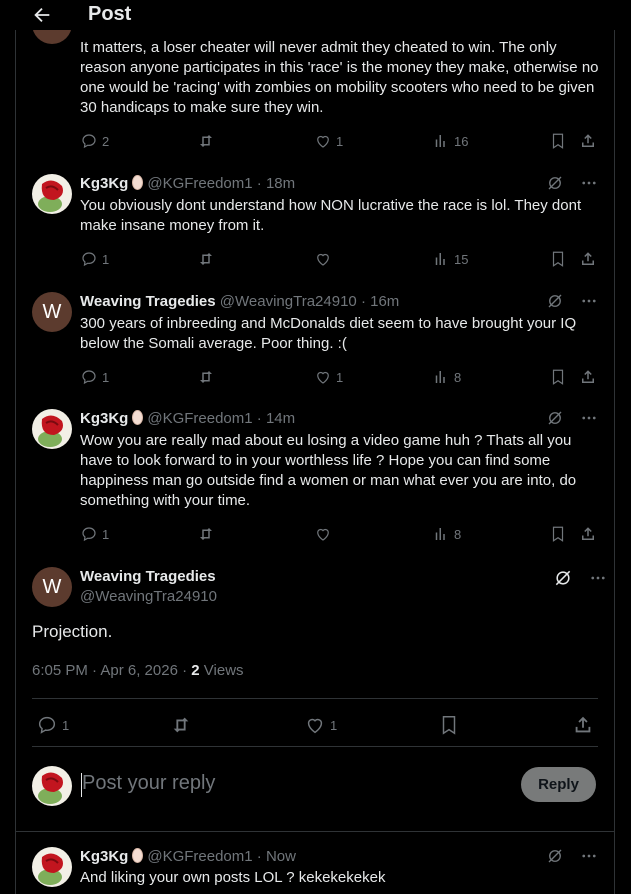  Describe the element at coordinates (148, 577) in the screenshot. I see `main-post-display-name: Weaving Tragedies` at that location.